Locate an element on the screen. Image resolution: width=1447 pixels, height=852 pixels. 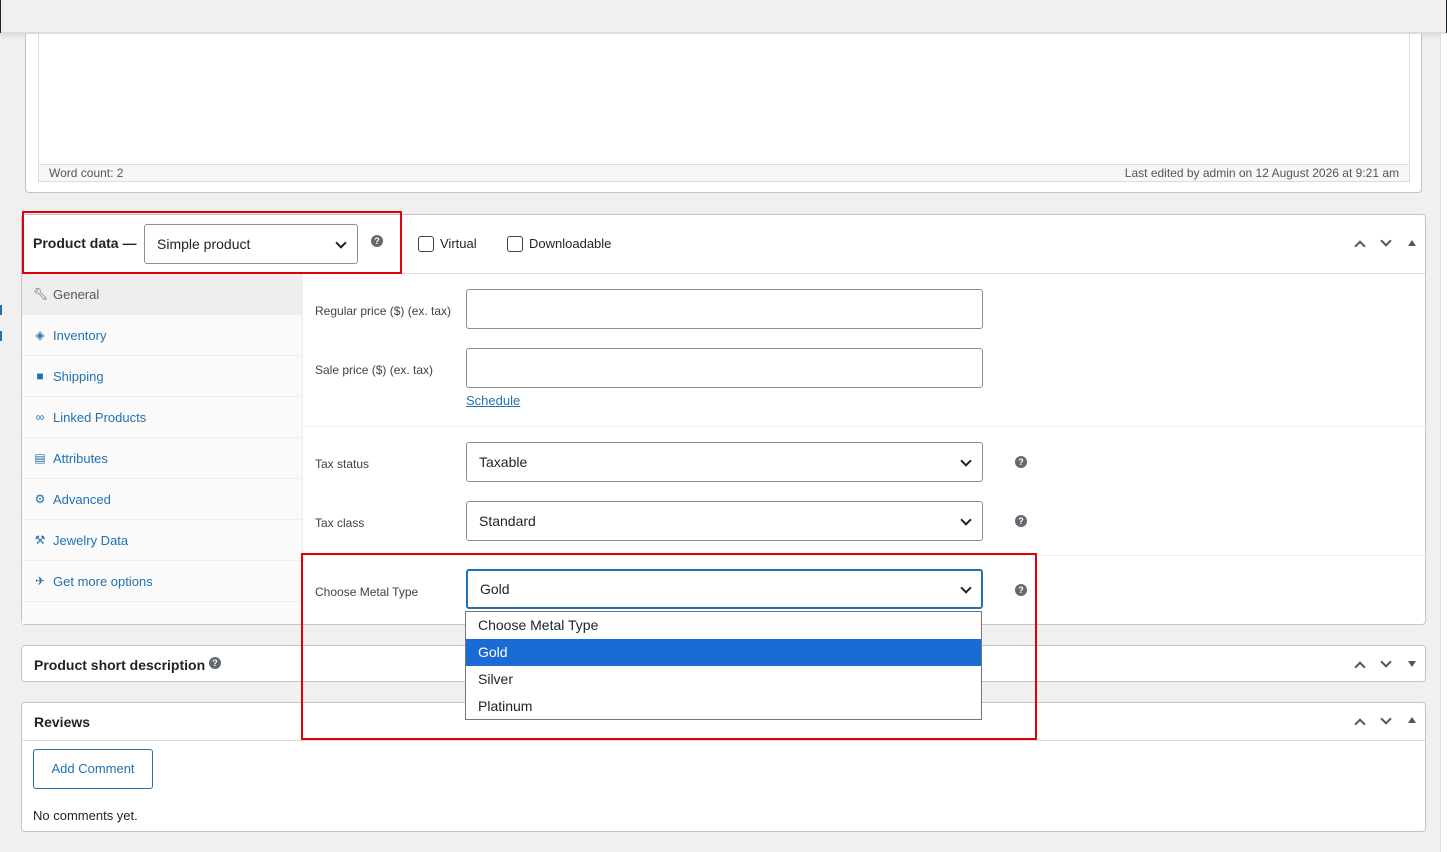
product-data-title: Product data — is located at coordinates (85, 243).